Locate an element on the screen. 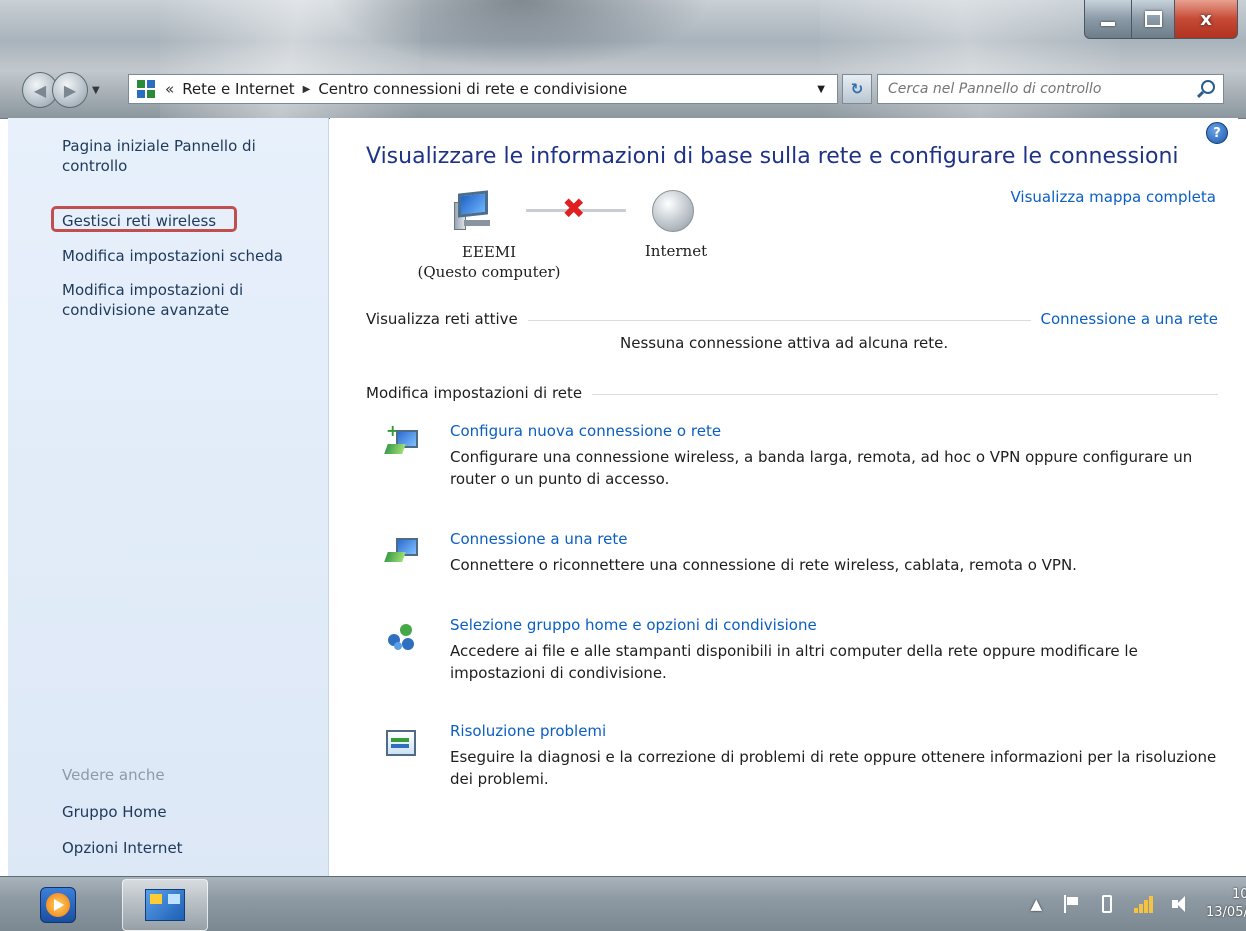 Image resolution: width=1246 pixels, height=931 pixels. search-icon is located at coordinates (1208, 87).